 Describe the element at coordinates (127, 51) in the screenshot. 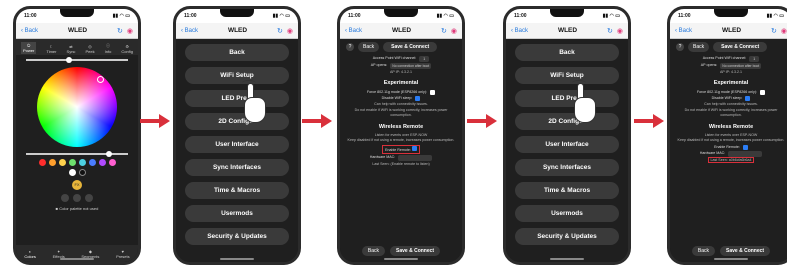

I see `tab-label: Config` at that location.